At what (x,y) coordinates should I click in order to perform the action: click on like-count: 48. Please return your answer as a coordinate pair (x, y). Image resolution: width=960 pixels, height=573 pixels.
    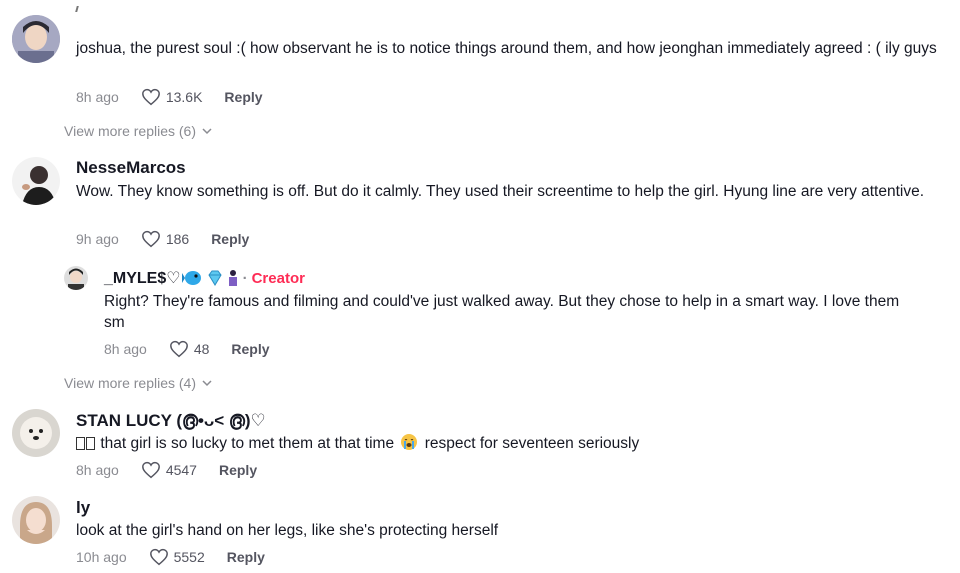
    Looking at the image, I should click on (201, 349).